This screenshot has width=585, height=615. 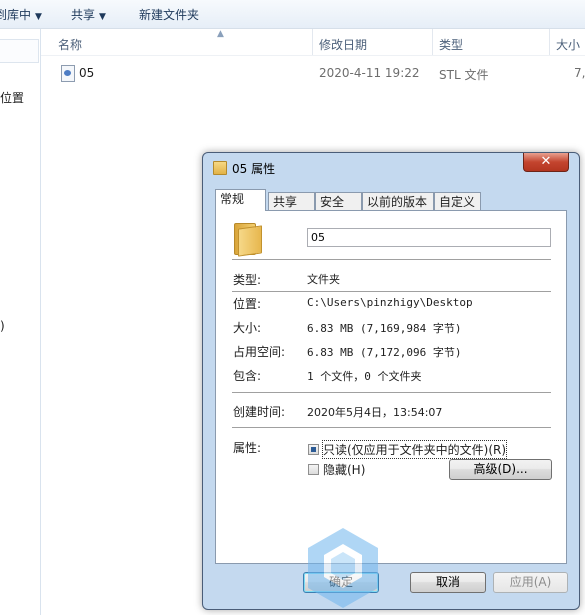 What do you see at coordinates (429, 237) in the screenshot?
I see `folder-name-input` at bounding box center [429, 237].